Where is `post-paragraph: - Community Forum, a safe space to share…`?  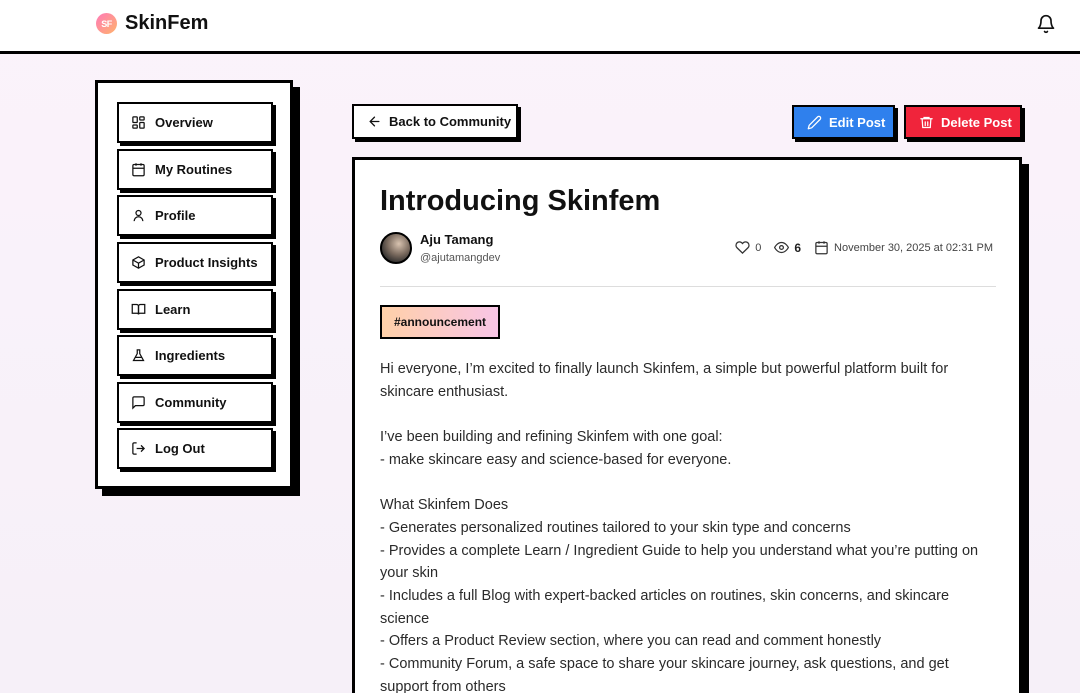 post-paragraph: - Community Forum, a safe space to share… is located at coordinates (664, 674).